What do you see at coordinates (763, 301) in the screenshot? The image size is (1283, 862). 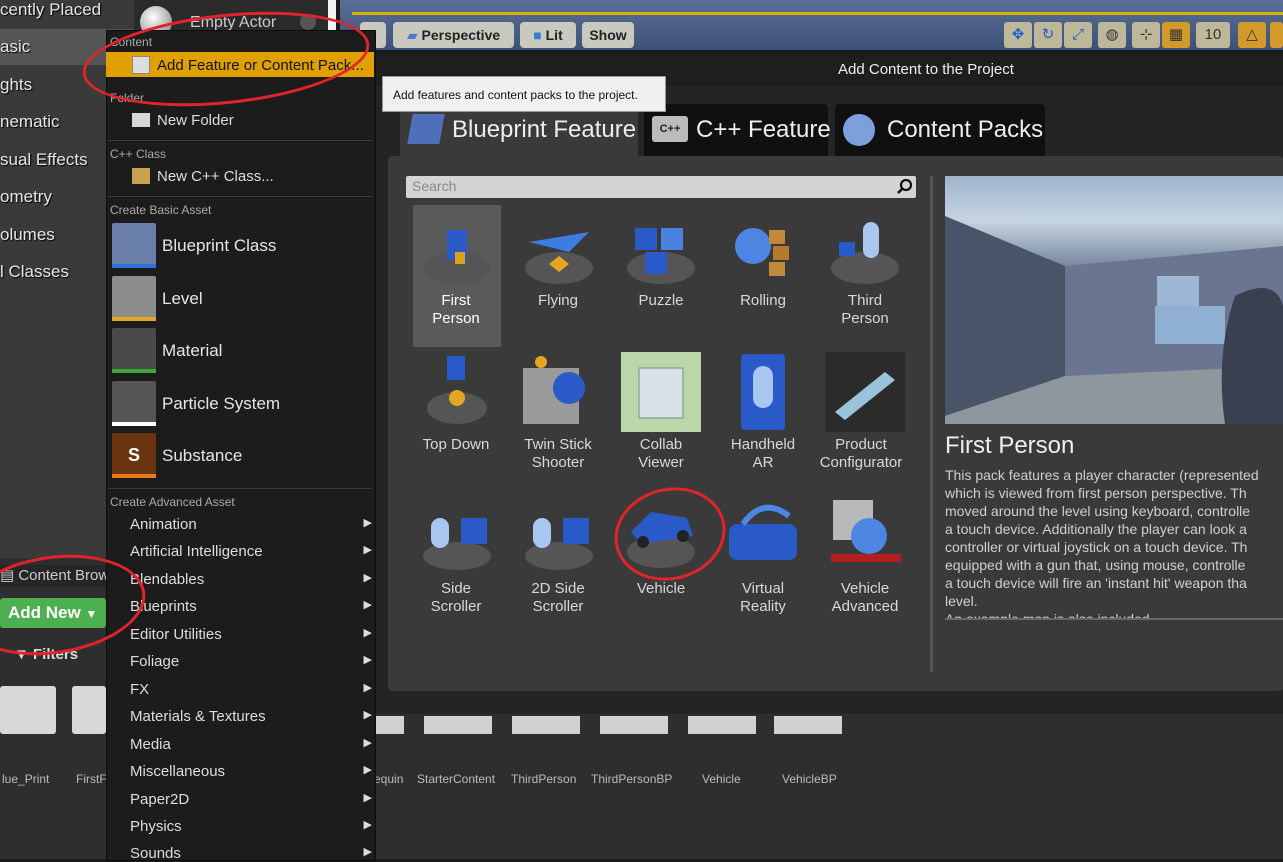 I see `tile-label-rolling: Rolling` at bounding box center [763, 301].